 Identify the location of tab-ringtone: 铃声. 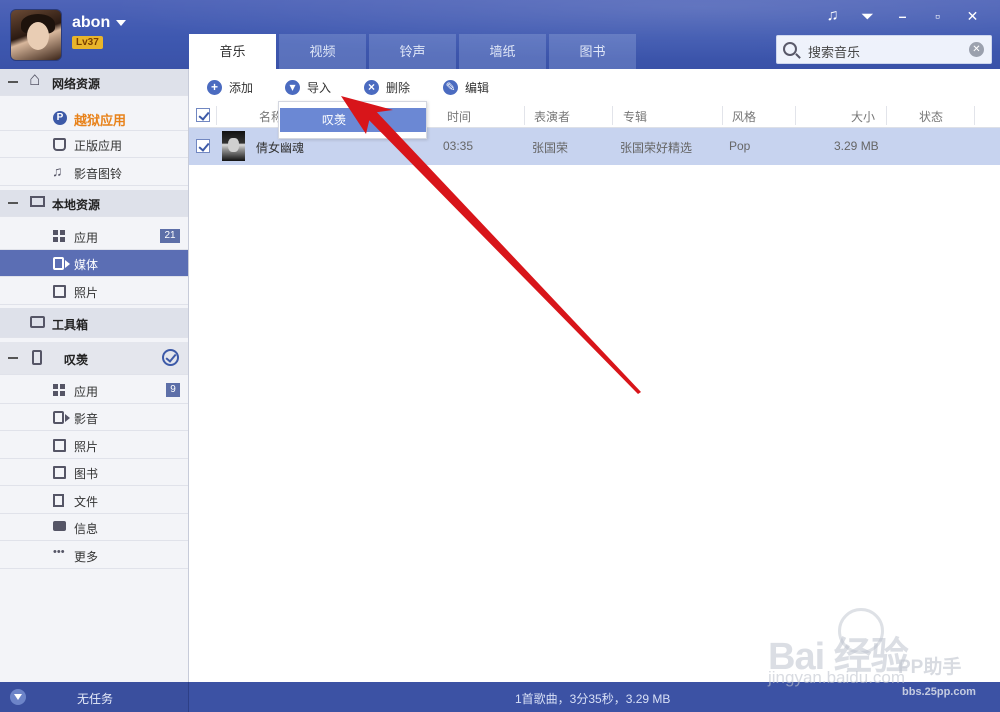
(412, 51).